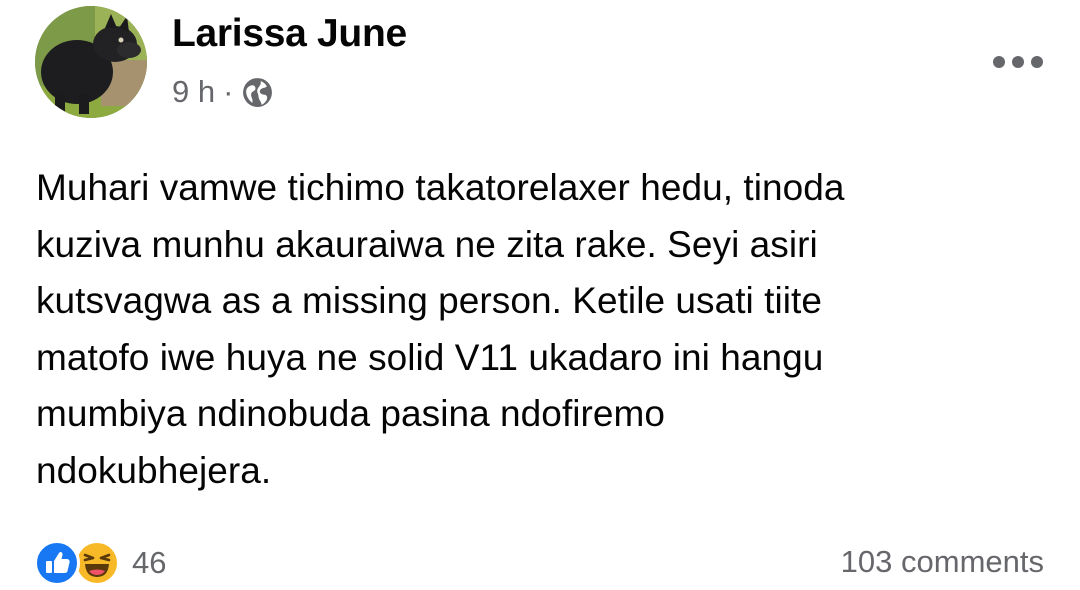 The image size is (1080, 590). I want to click on more-options-button, so click(1018, 62).